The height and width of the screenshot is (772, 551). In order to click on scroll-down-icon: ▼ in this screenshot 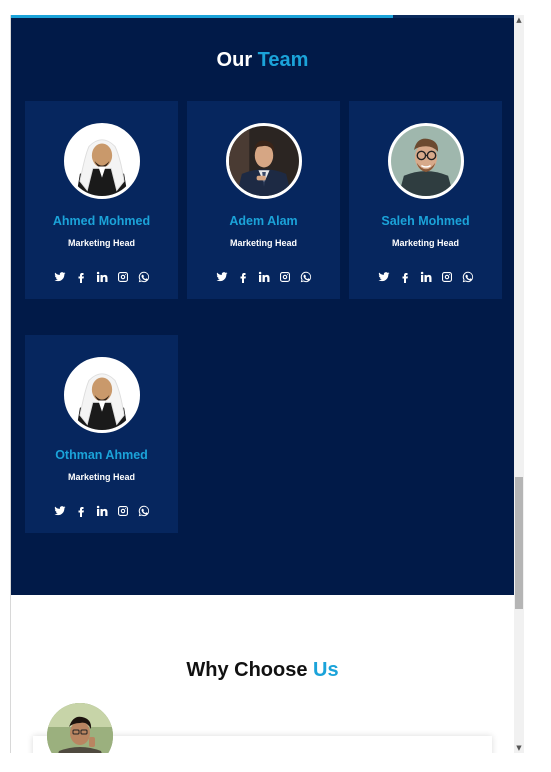, I will do `click(519, 748)`.